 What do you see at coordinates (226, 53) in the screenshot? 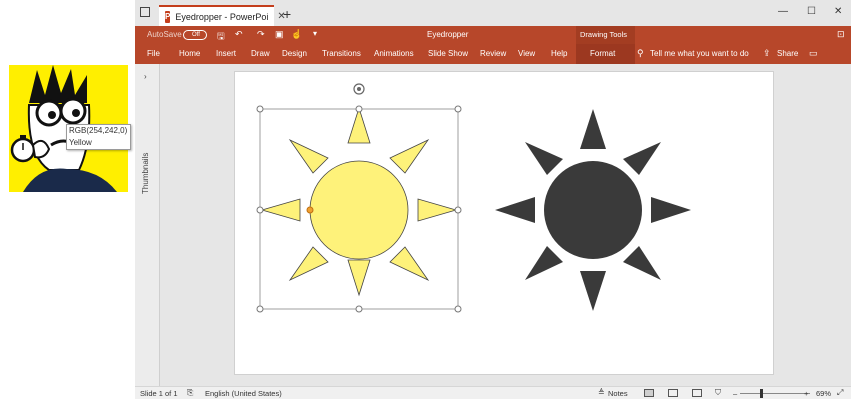
I see `tab-insert: Insert` at bounding box center [226, 53].